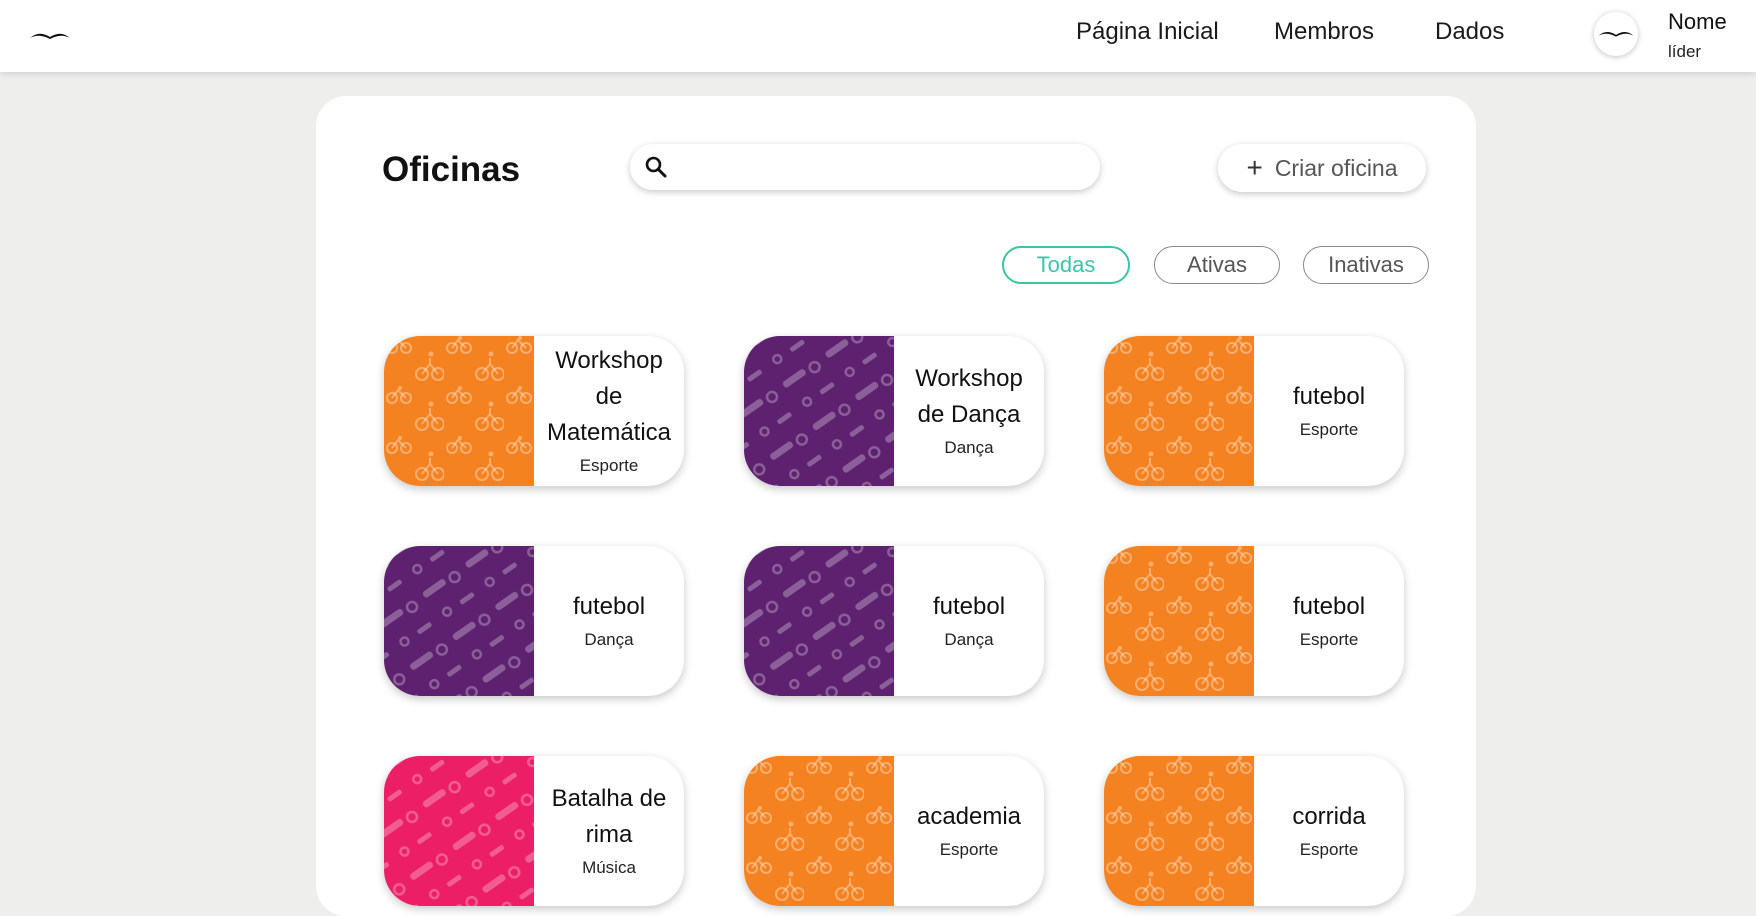 The height and width of the screenshot is (916, 1756). What do you see at coordinates (969, 816) in the screenshot?
I see `workshop-card-title: academia` at bounding box center [969, 816].